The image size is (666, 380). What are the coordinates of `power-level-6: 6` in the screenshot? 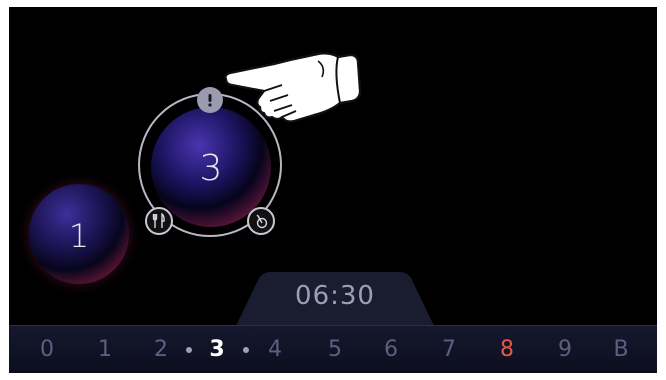 It's located at (391, 349).